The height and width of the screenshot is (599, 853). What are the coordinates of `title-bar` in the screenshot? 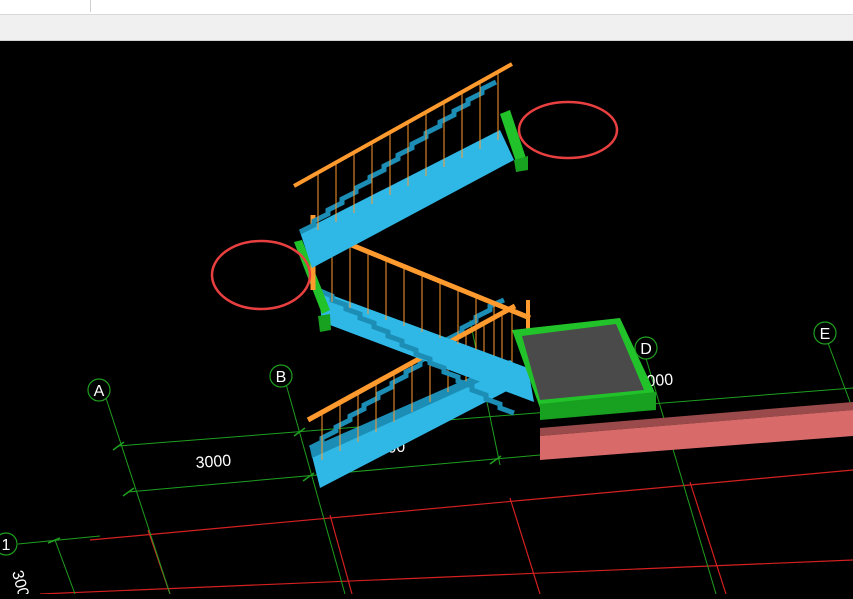 It's located at (426, 7).